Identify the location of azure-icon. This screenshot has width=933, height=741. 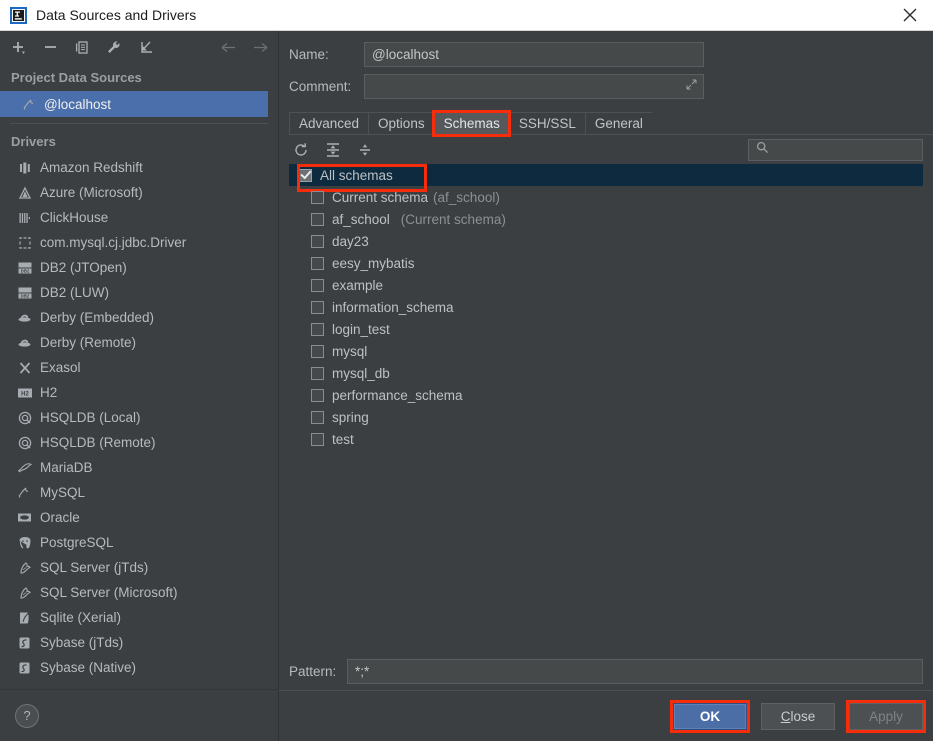
(24, 193).